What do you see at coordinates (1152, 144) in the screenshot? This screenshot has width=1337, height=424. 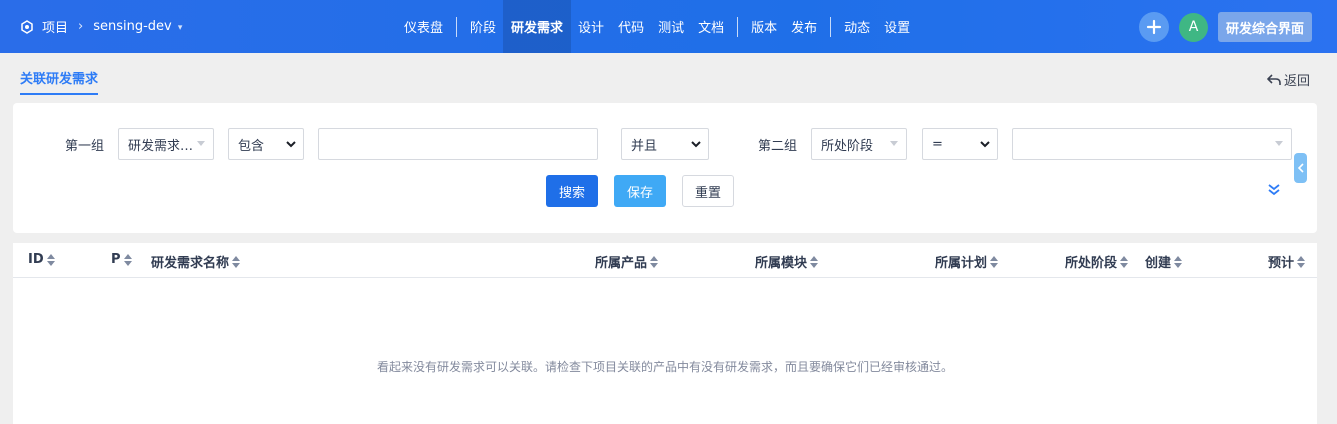 I see `group2-value-select` at bounding box center [1152, 144].